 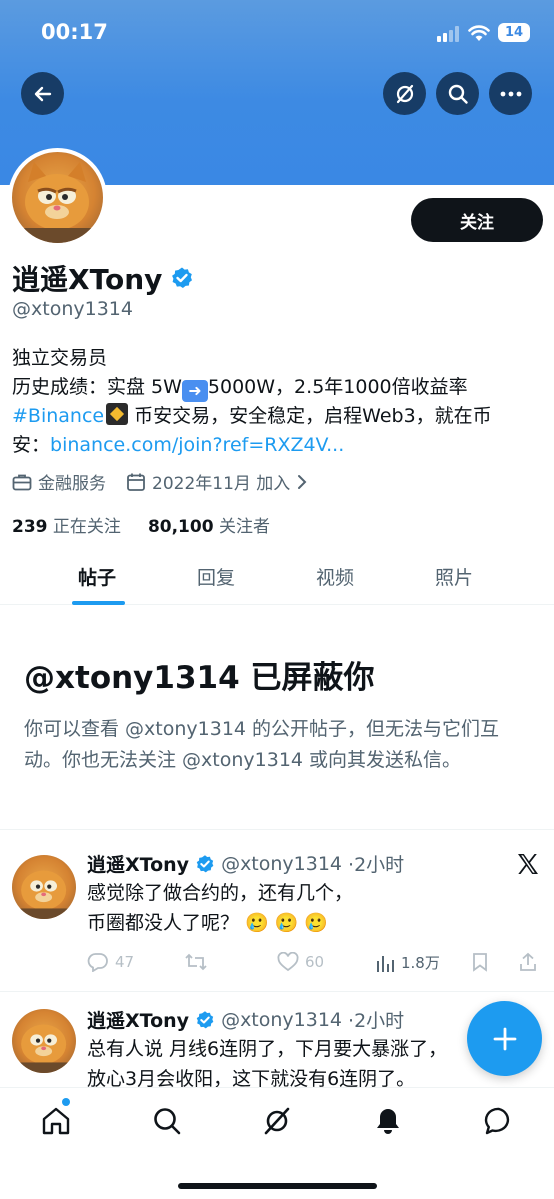 What do you see at coordinates (86, 527) in the screenshot?
I see `following-label: 正在关注` at bounding box center [86, 527].